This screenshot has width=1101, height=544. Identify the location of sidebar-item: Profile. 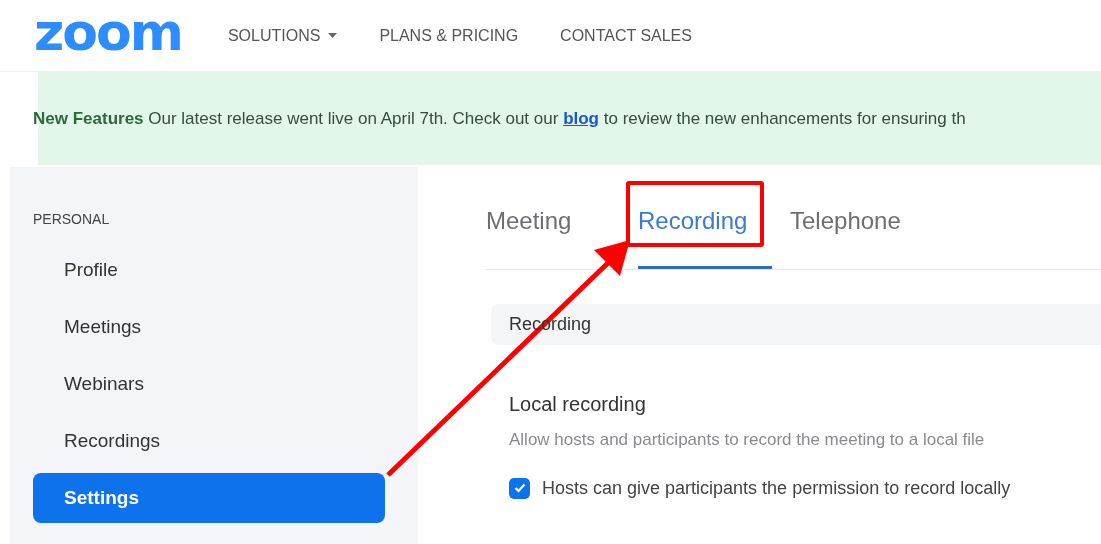
(209, 270).